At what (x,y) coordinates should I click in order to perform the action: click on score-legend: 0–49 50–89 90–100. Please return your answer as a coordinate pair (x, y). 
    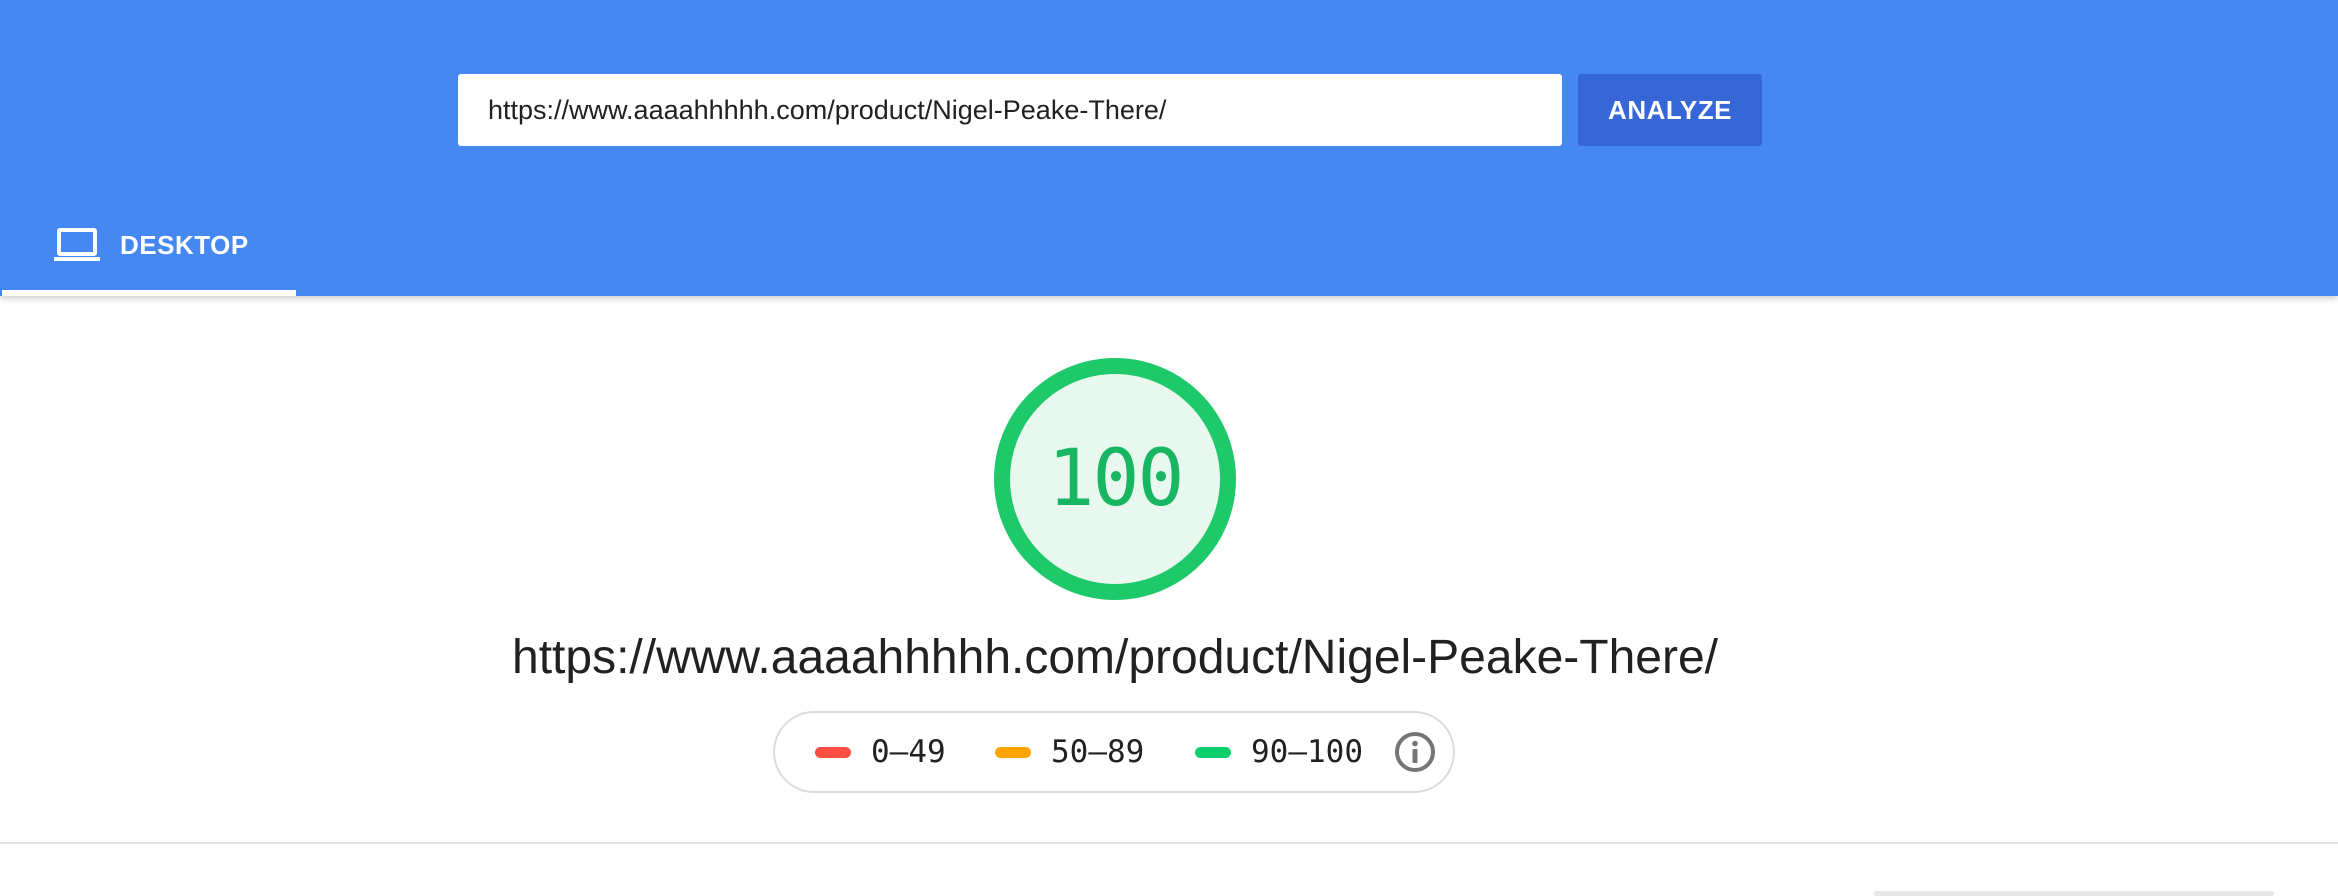
    Looking at the image, I should click on (1114, 752).